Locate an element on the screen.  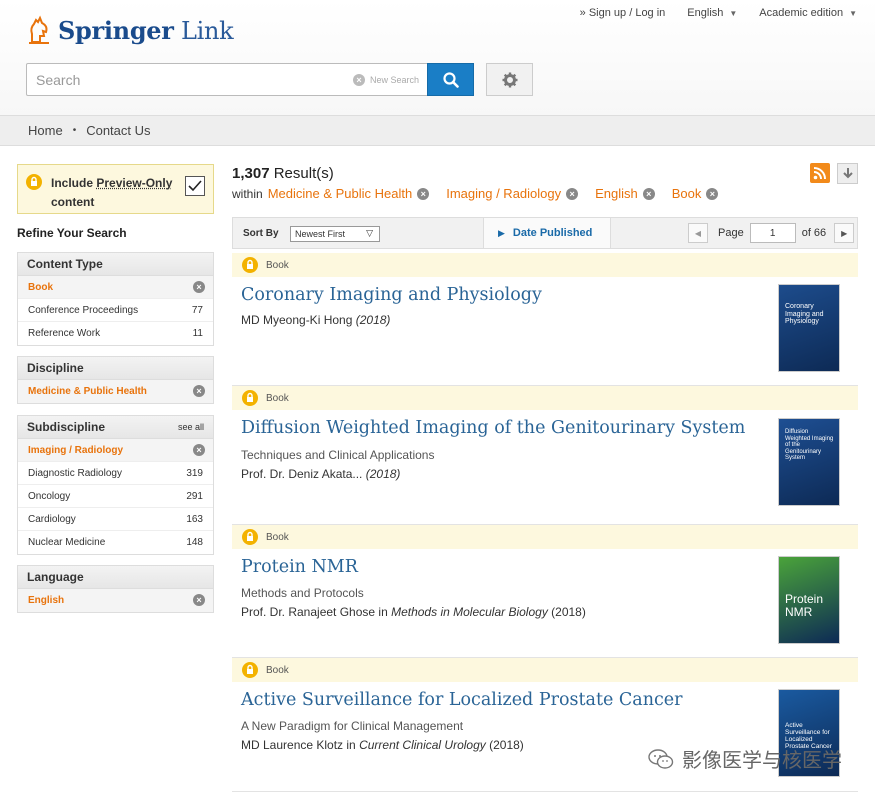
facet-row-label: Cardiology is located at coordinates (52, 519).